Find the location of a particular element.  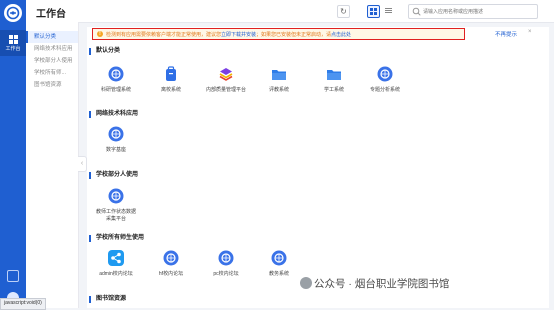

app-tile: 教师工作状态数据 采集平台 is located at coordinates (116, 204).